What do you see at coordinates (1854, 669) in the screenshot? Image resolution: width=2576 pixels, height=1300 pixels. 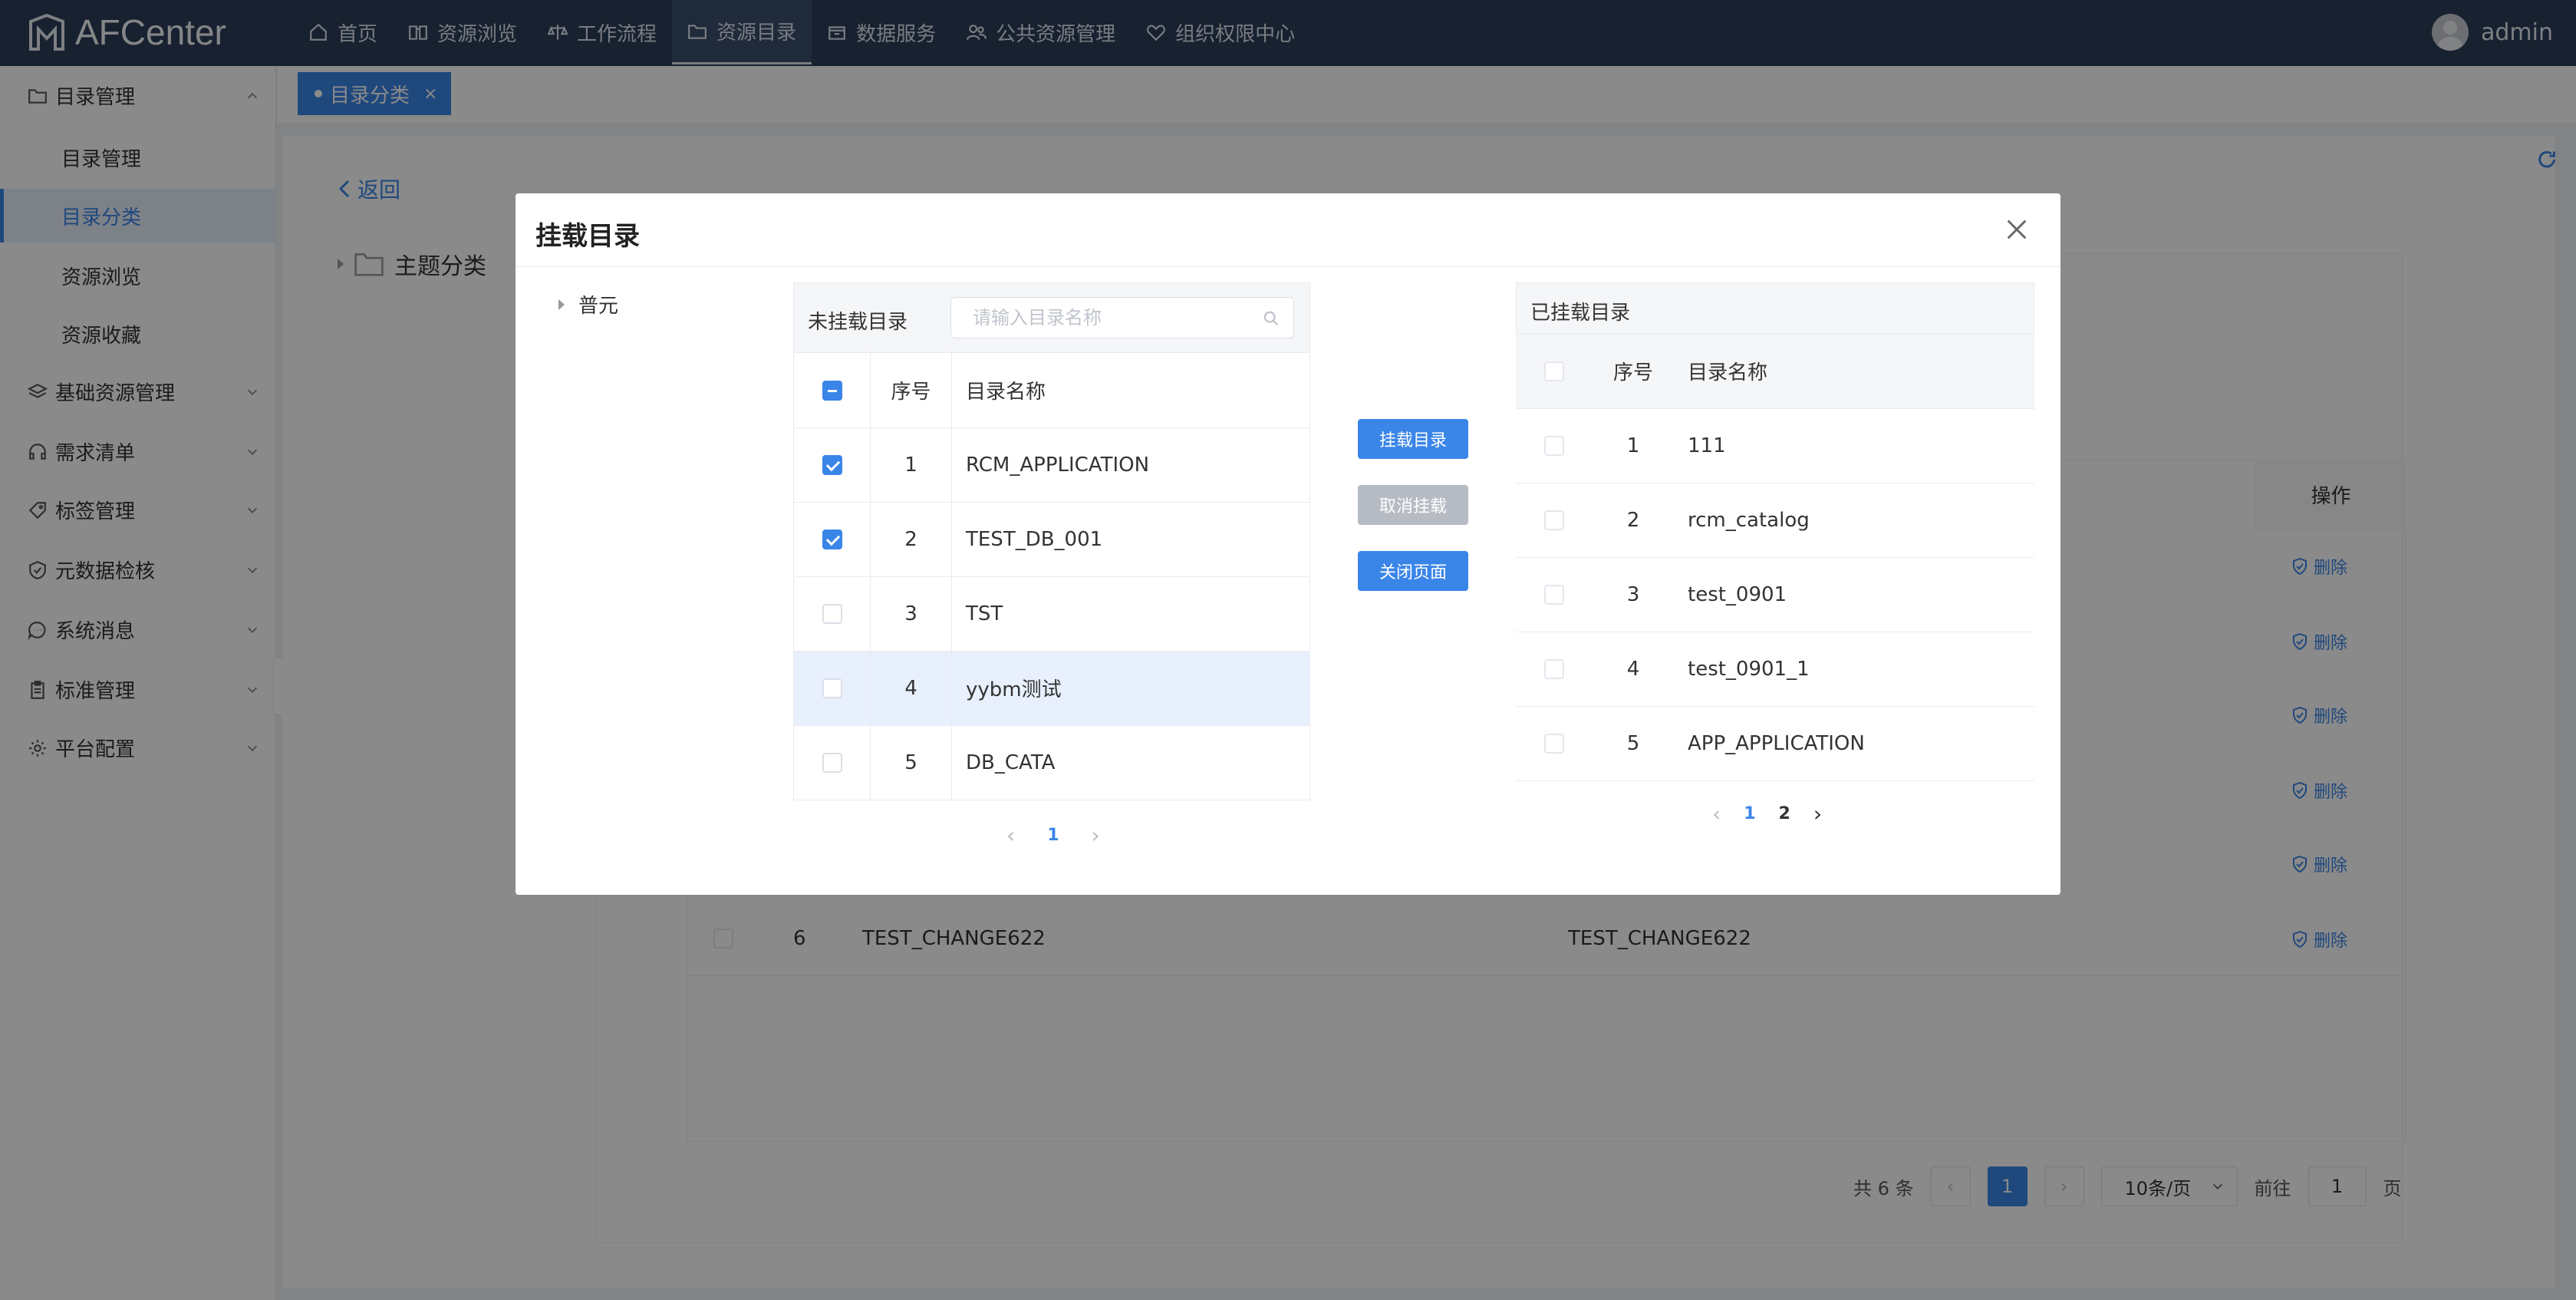 I see `row-name: test_0901_1` at bounding box center [1854, 669].